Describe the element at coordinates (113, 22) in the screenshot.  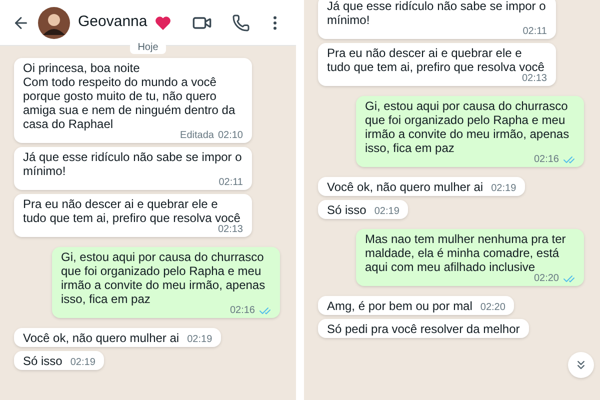
I see `contact-name: Geovanna` at that location.